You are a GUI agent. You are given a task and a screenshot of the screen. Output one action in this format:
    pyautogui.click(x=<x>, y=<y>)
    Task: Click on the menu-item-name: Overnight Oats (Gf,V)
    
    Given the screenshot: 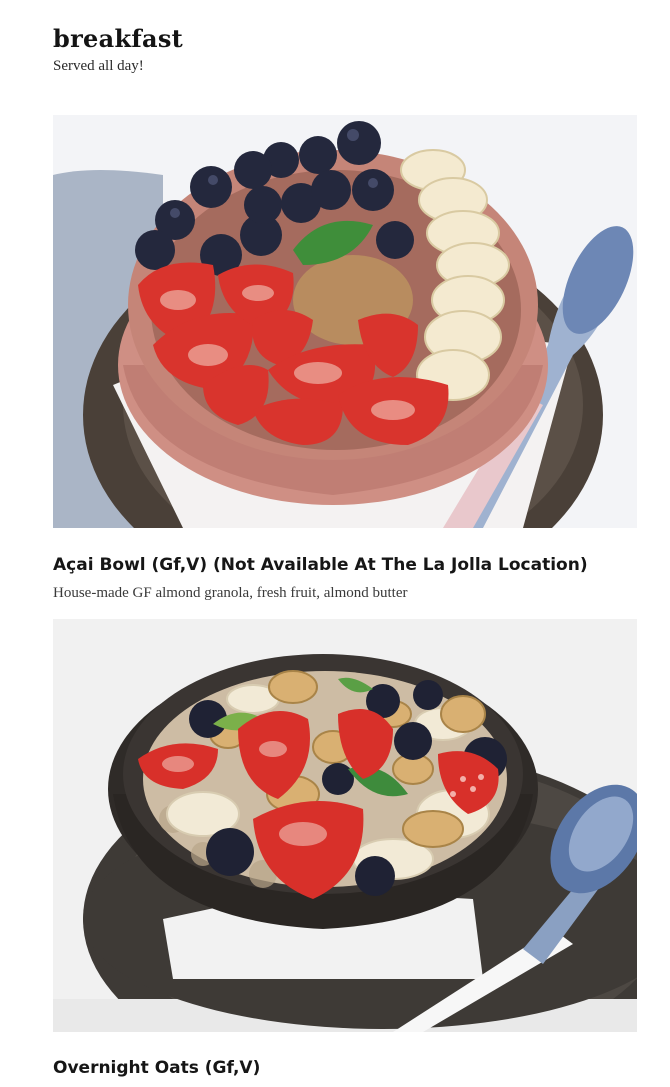 What is the action you would take?
    pyautogui.click(x=156, y=1068)
    